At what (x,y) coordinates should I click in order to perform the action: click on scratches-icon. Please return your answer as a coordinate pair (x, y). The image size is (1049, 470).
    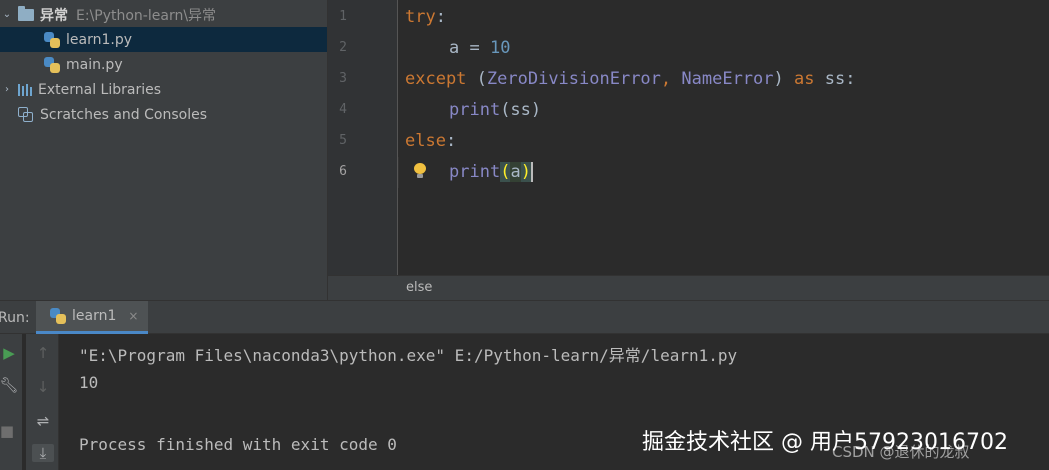
    Looking at the image, I should click on (26, 114).